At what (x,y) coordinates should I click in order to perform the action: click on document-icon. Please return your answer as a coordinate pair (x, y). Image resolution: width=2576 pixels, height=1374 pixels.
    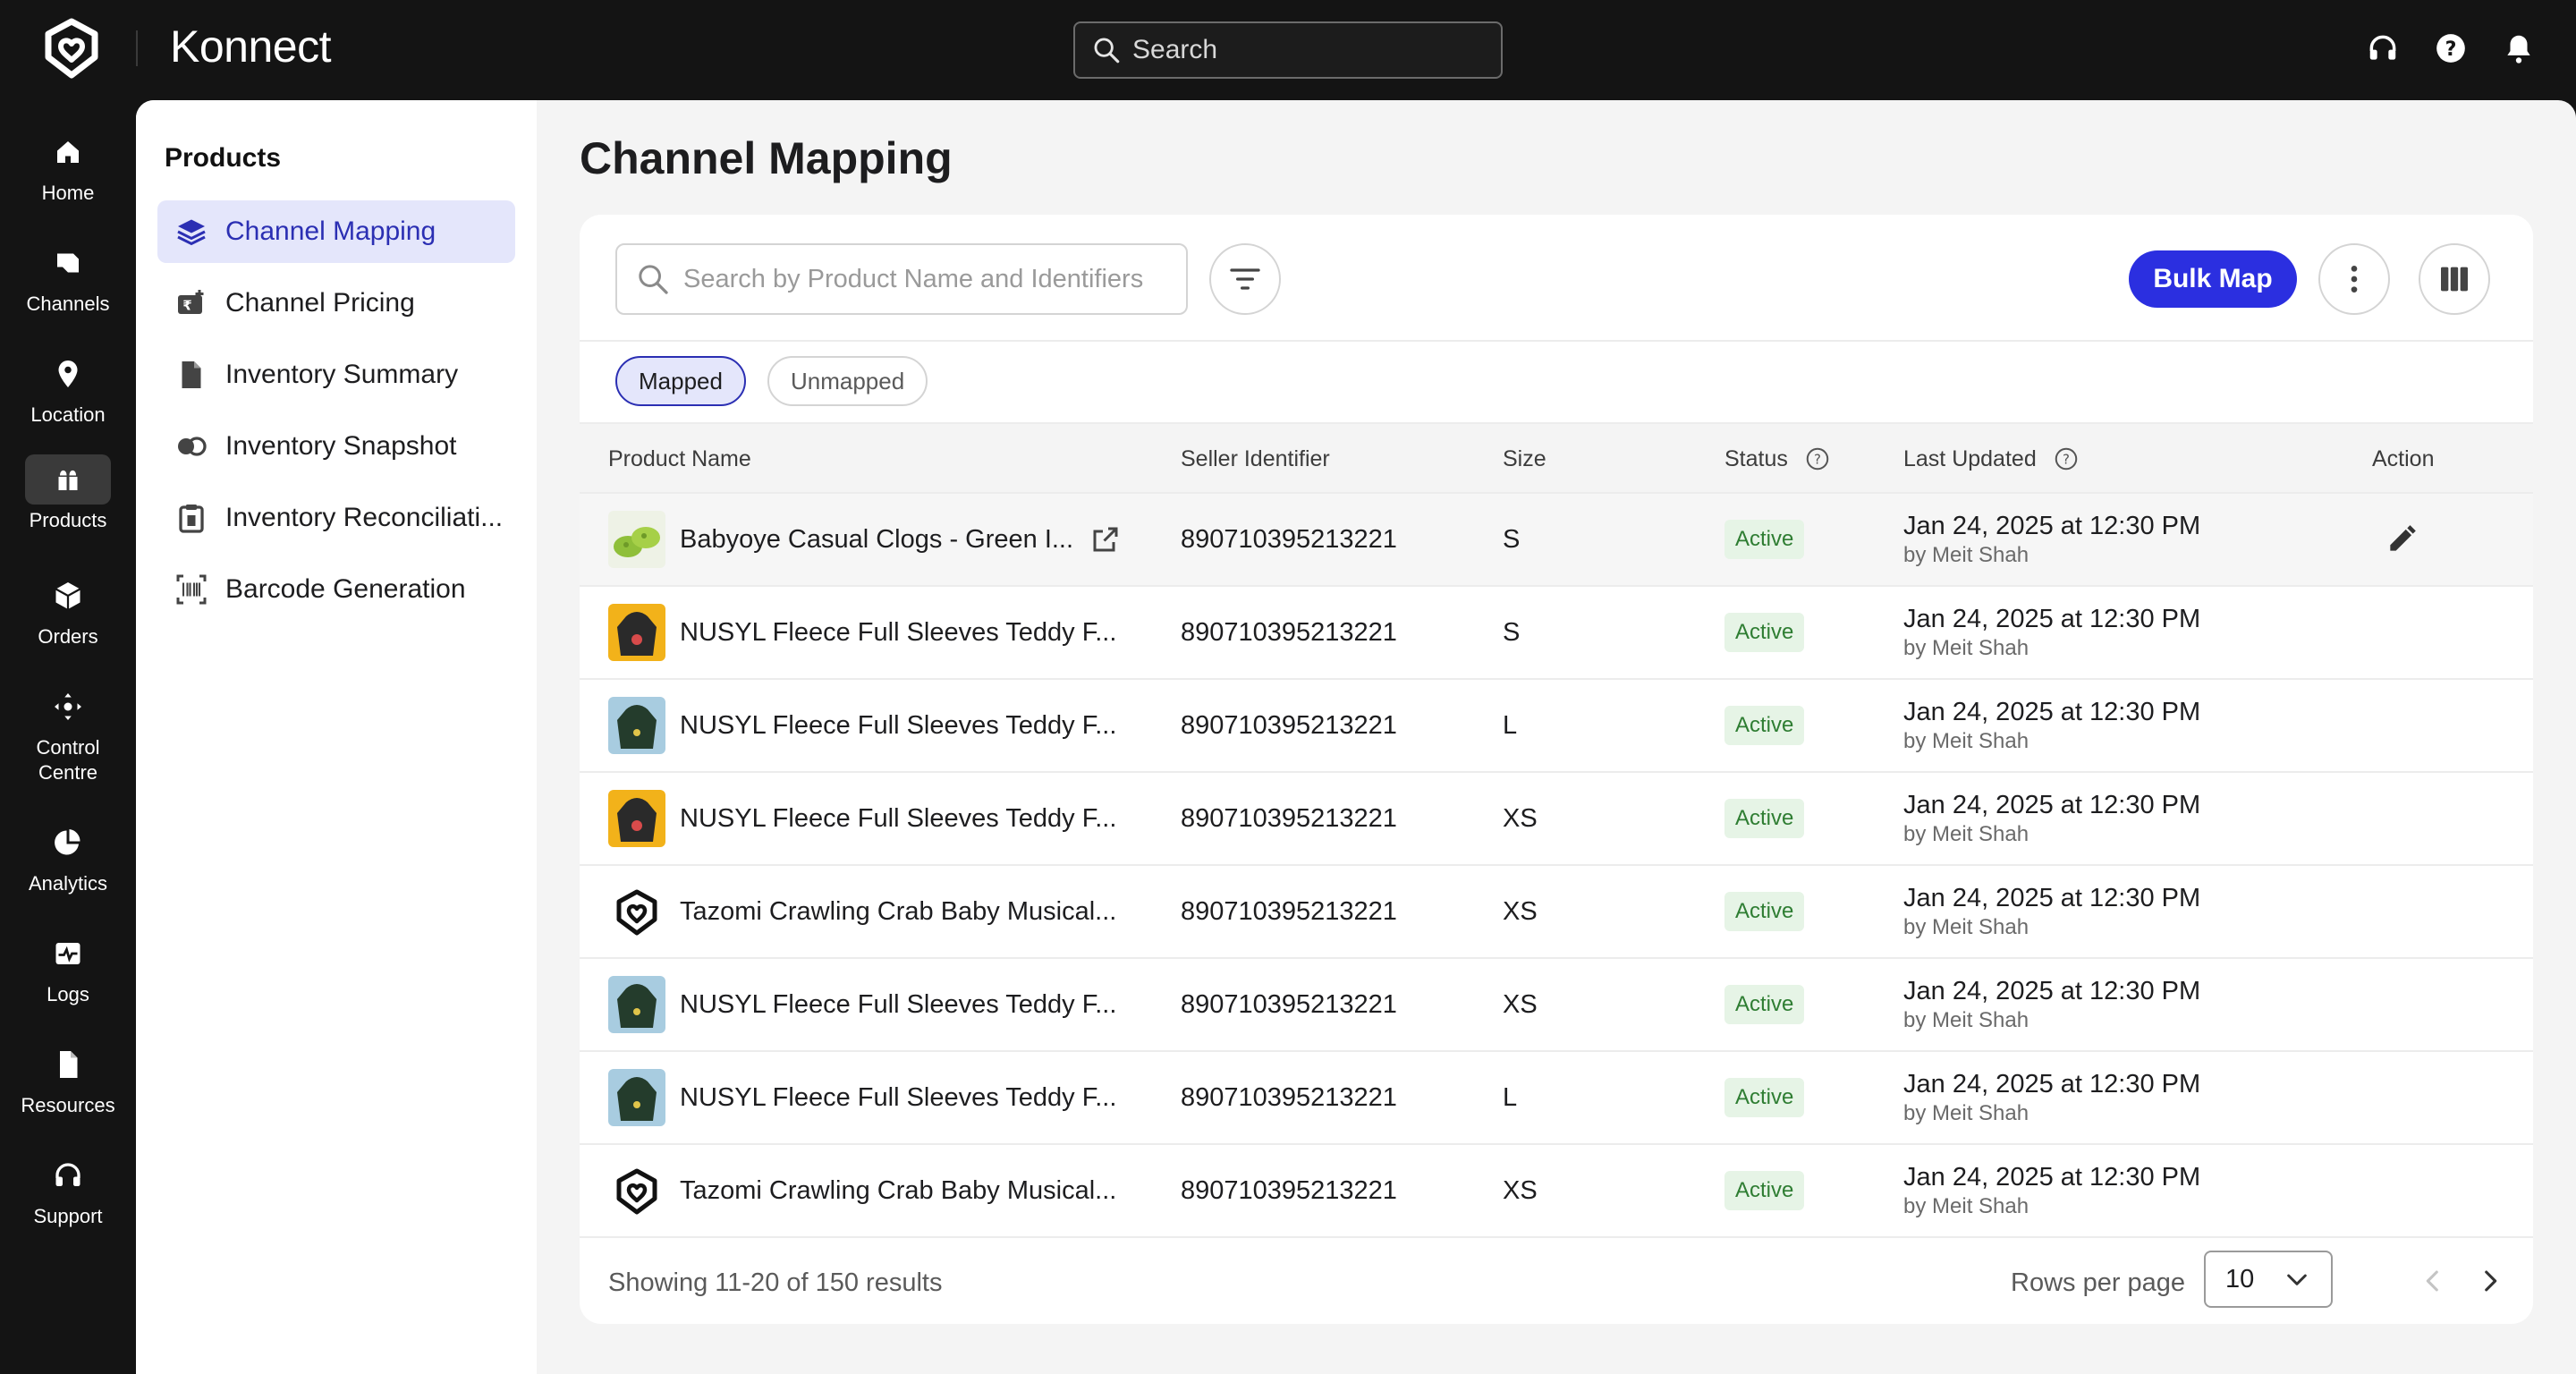
    Looking at the image, I should click on (191, 374).